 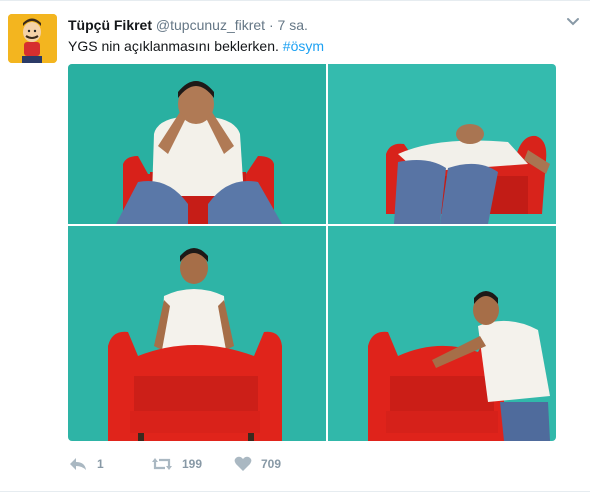 What do you see at coordinates (243, 463) in the screenshot?
I see `heart-icon` at bounding box center [243, 463].